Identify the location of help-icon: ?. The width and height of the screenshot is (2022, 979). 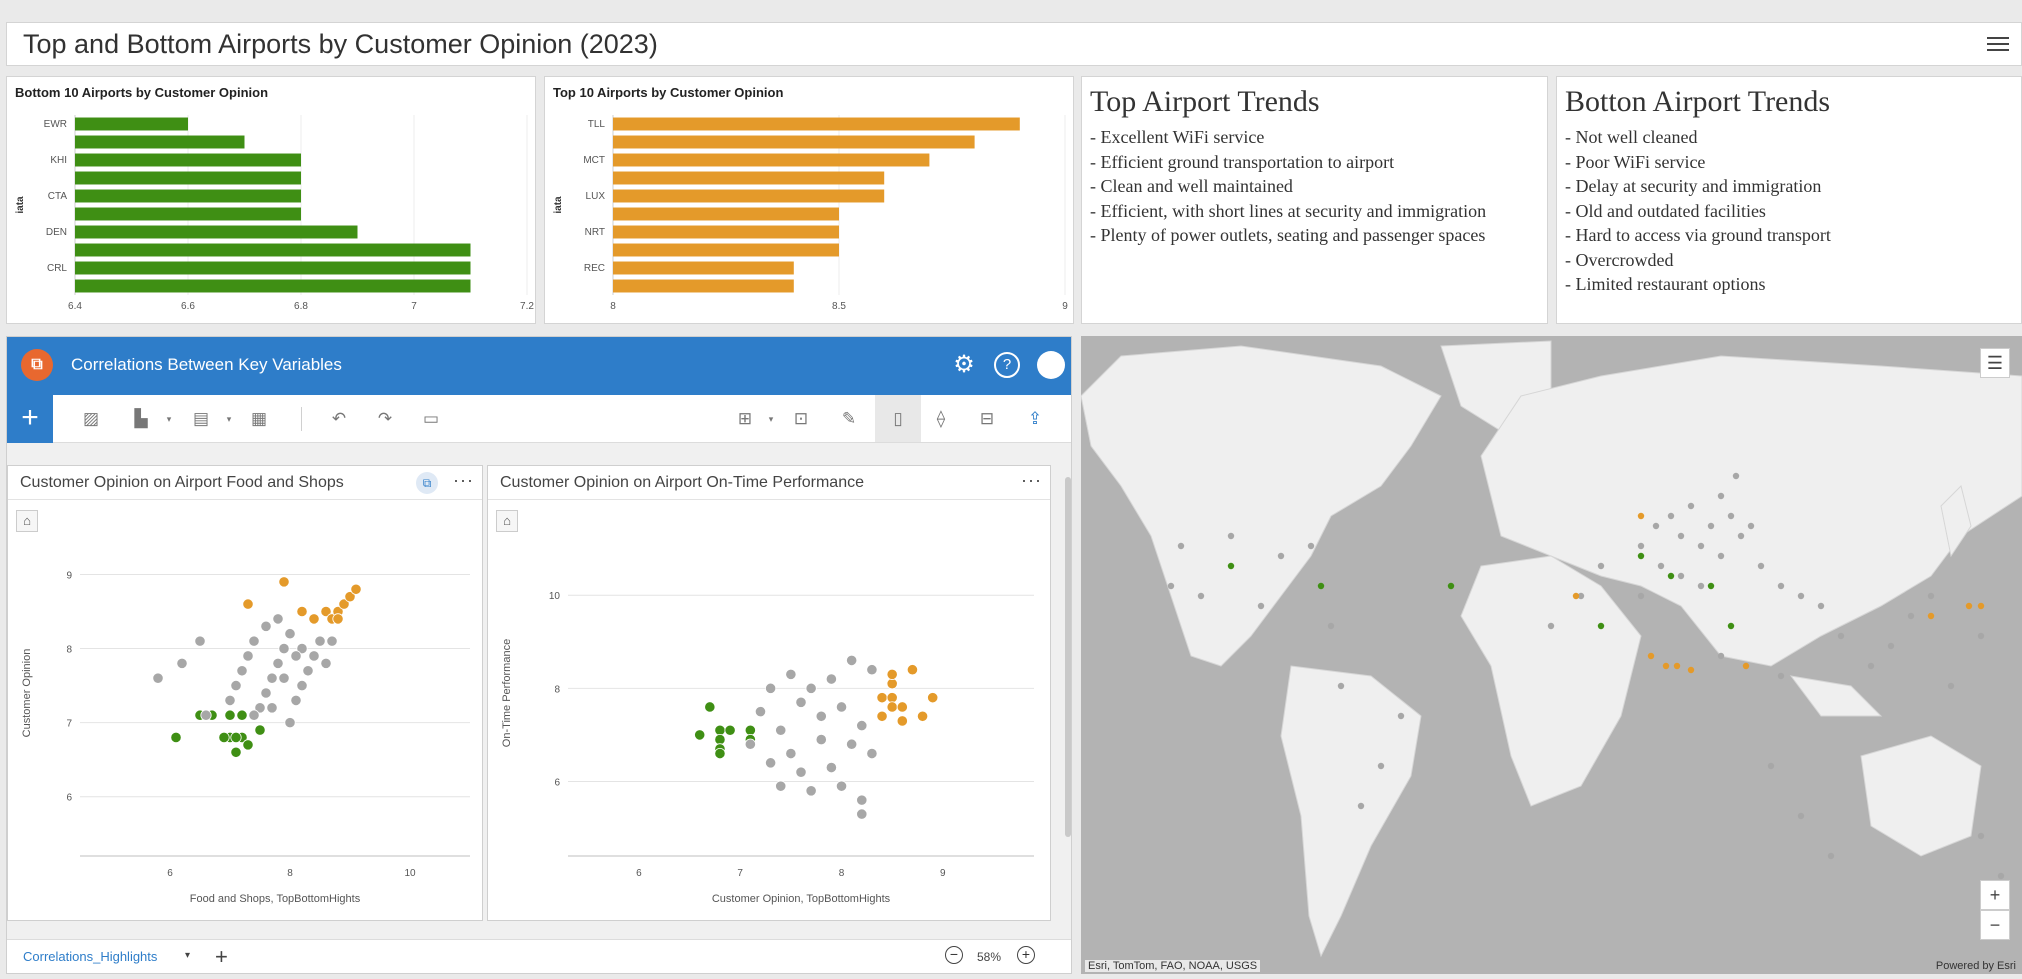
(1007, 365).